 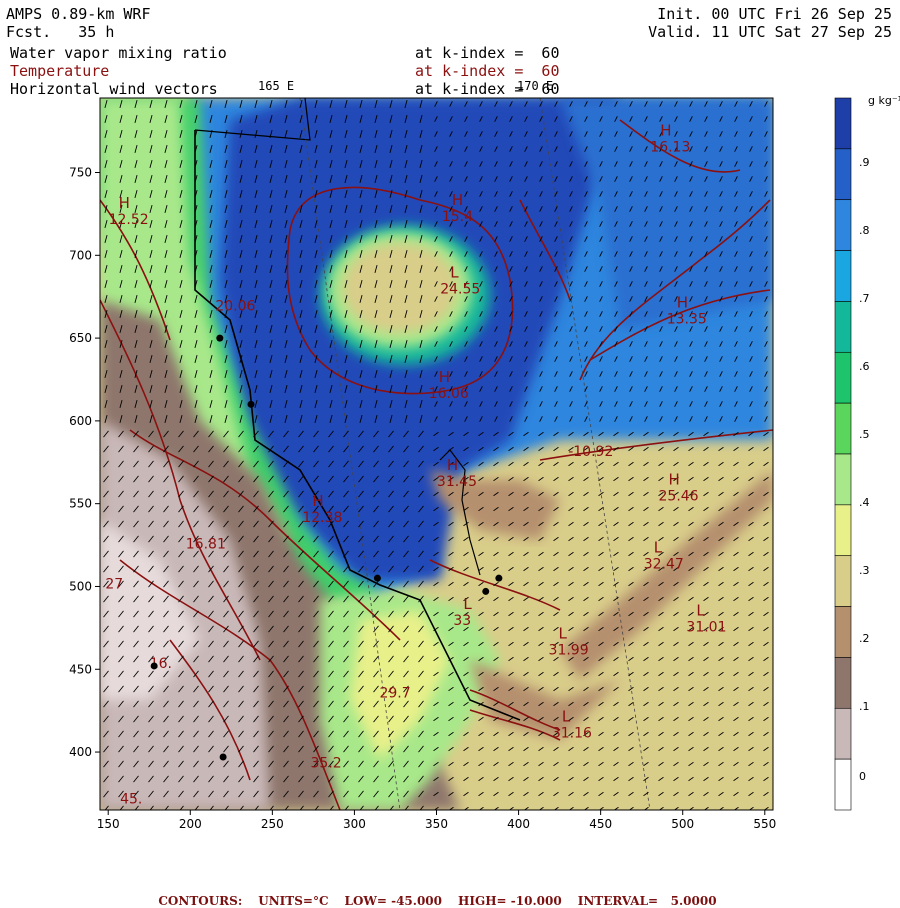 What do you see at coordinates (131, 800) in the screenshot?
I see `contour-value-label: 45.` at bounding box center [131, 800].